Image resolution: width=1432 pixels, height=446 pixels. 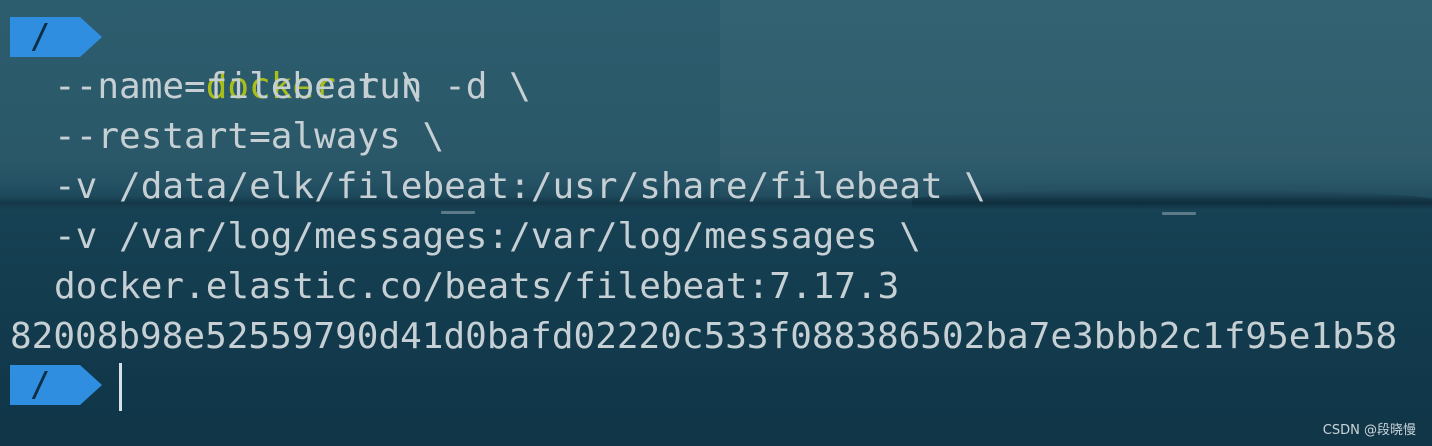 What do you see at coordinates (238, 86) in the screenshot?
I see `command-arg-line: --name=filebeat \` at bounding box center [238, 86].